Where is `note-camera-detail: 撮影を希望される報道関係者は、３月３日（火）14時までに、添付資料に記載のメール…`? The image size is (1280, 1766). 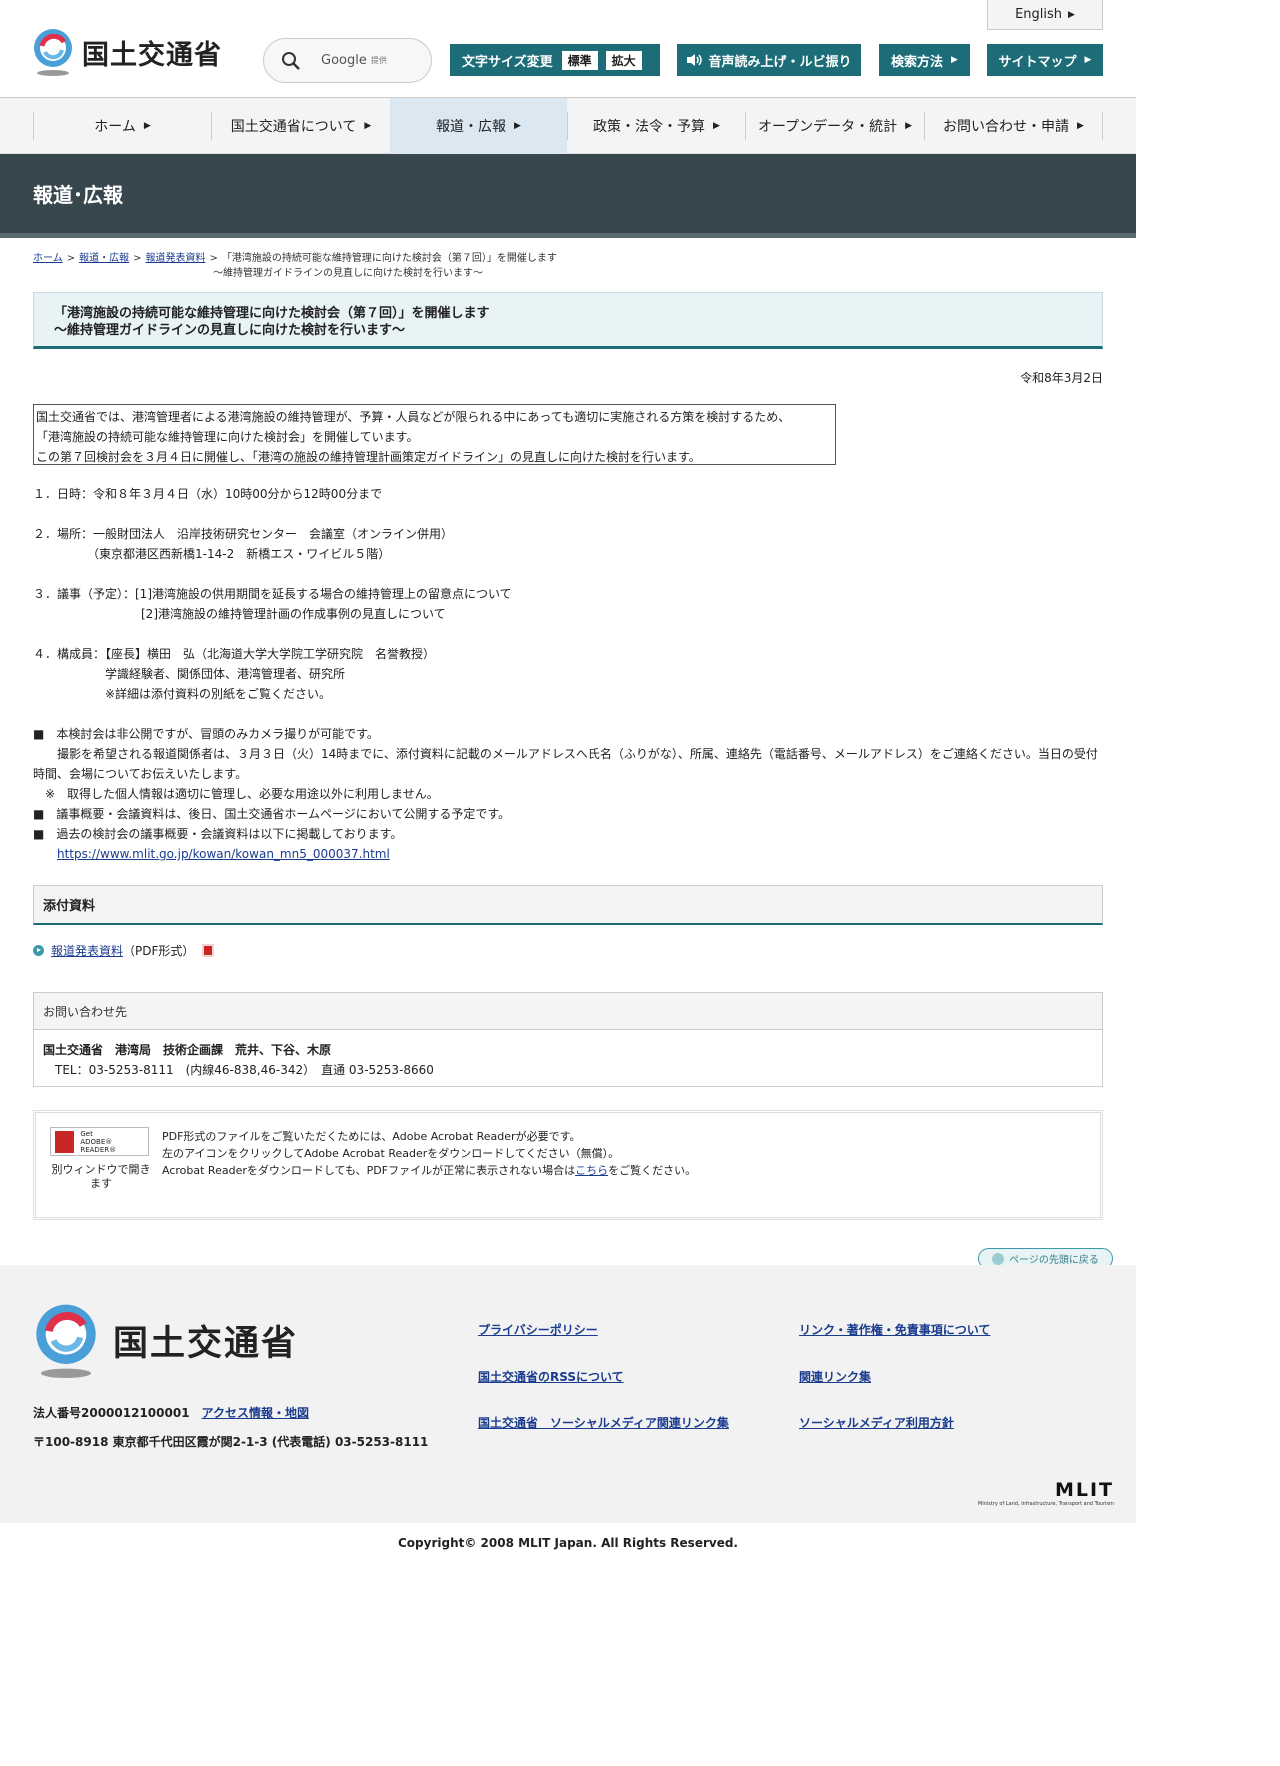 note-camera-detail: 撮影を希望される報道関係者は、３月３日（火）14時までに、添付資料に記載のメール… is located at coordinates (565, 764).